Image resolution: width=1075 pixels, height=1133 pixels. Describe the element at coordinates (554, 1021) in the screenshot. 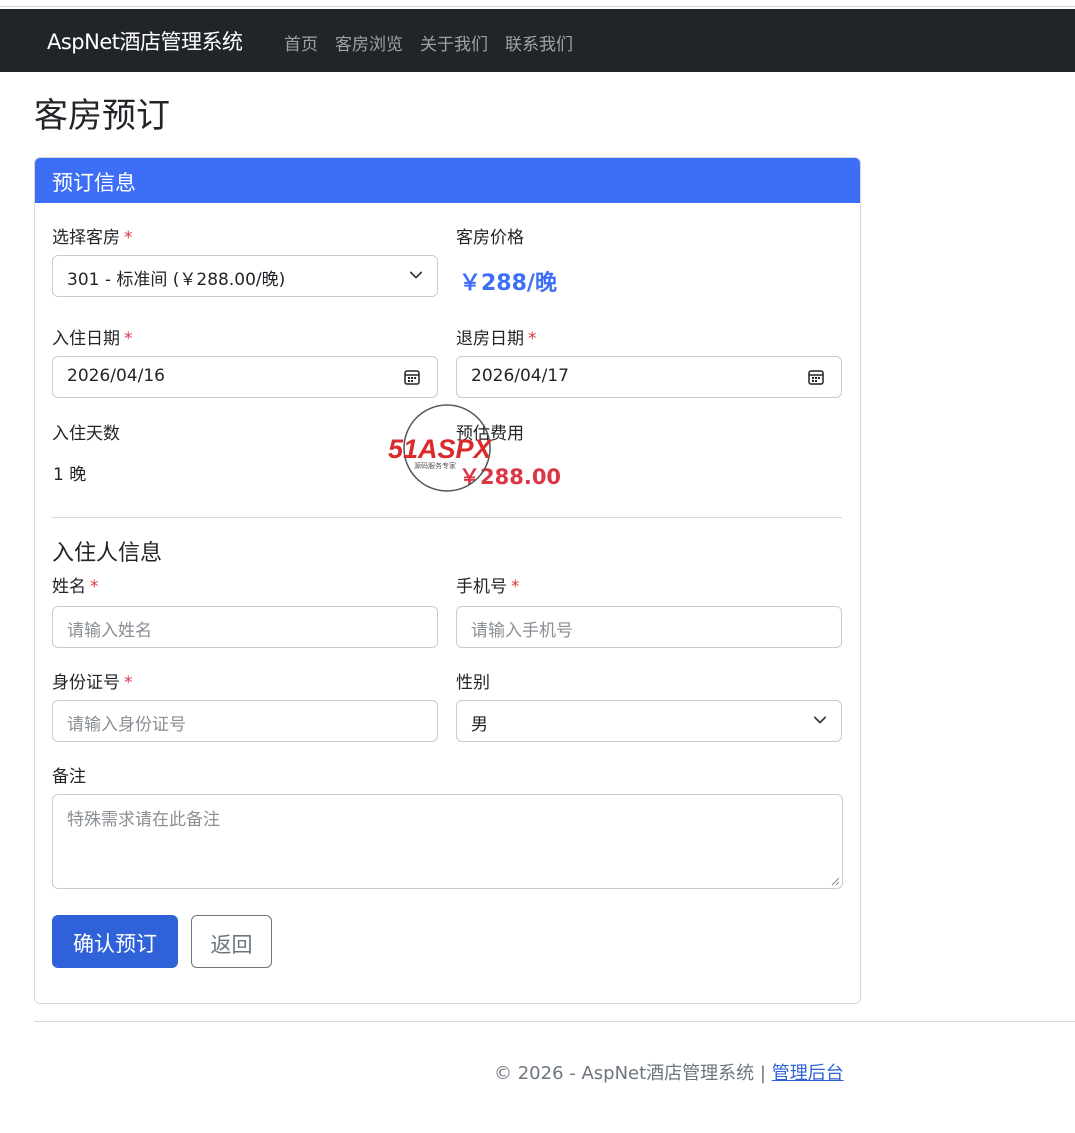

I see `footer-divider` at that location.